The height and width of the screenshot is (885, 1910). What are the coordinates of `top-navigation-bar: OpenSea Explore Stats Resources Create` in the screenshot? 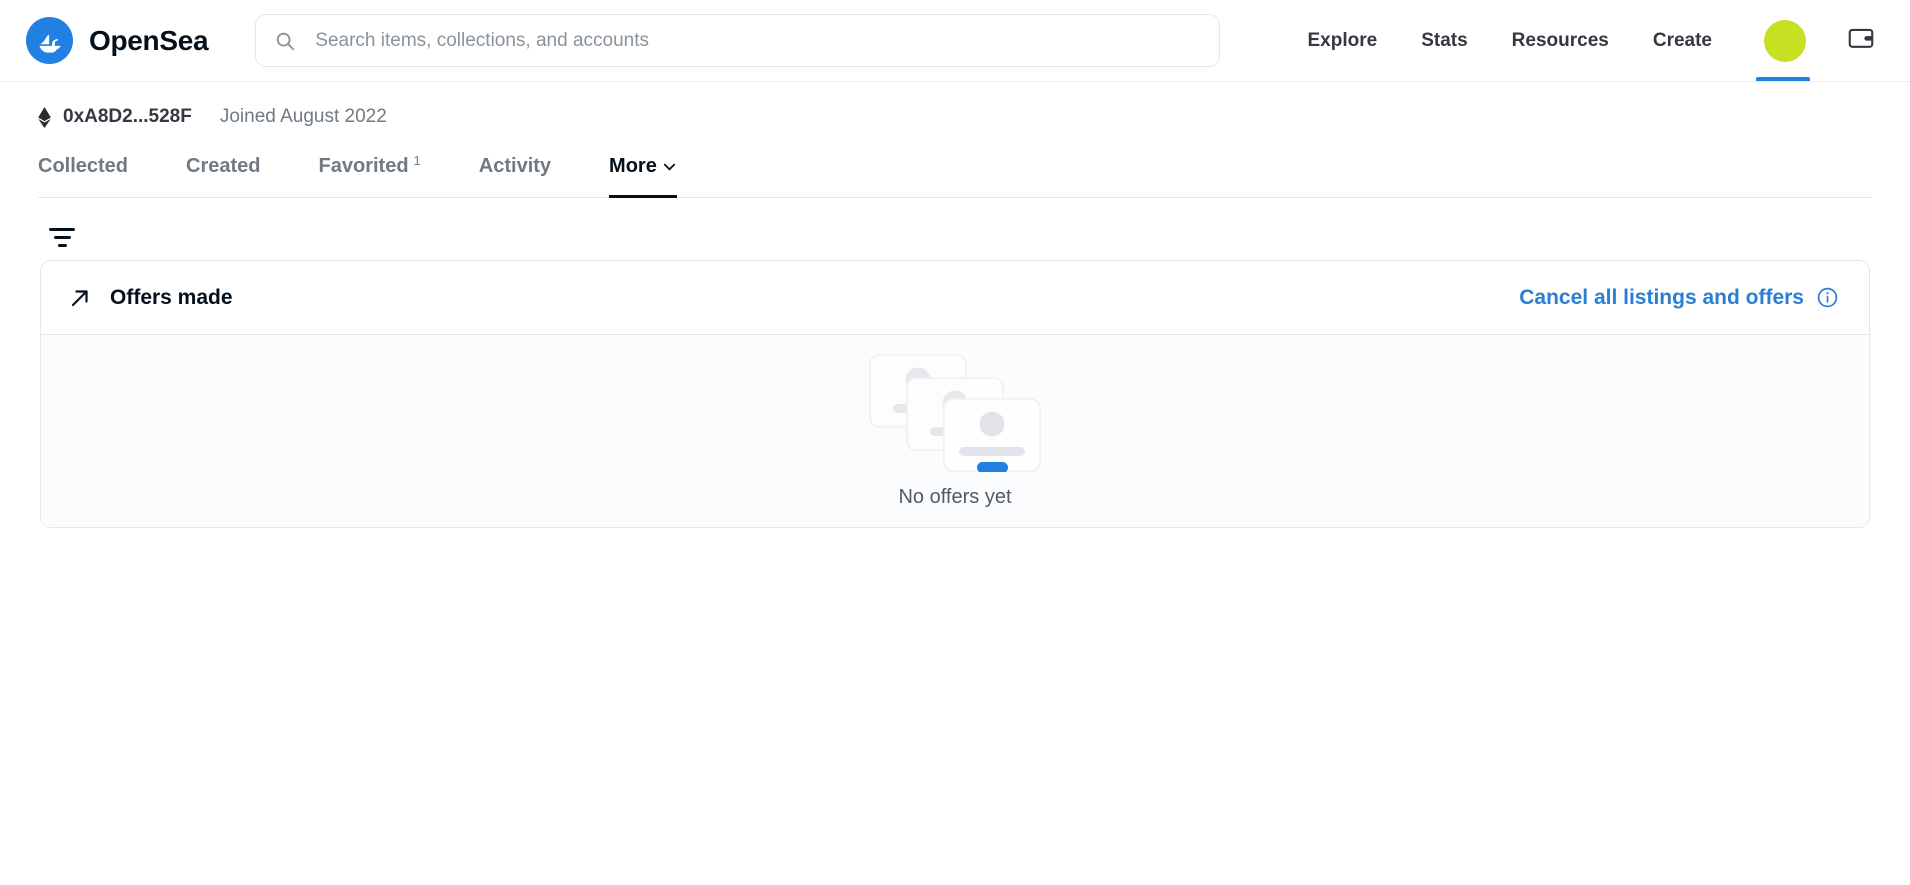 It's located at (955, 41).